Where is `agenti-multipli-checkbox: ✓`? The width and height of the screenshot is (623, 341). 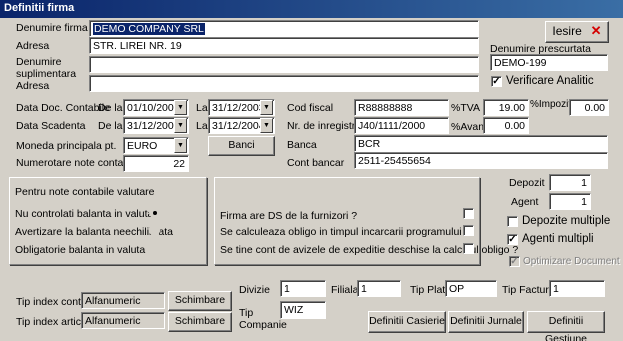
agenti-multipli-checkbox: ✓ is located at coordinates (512, 239).